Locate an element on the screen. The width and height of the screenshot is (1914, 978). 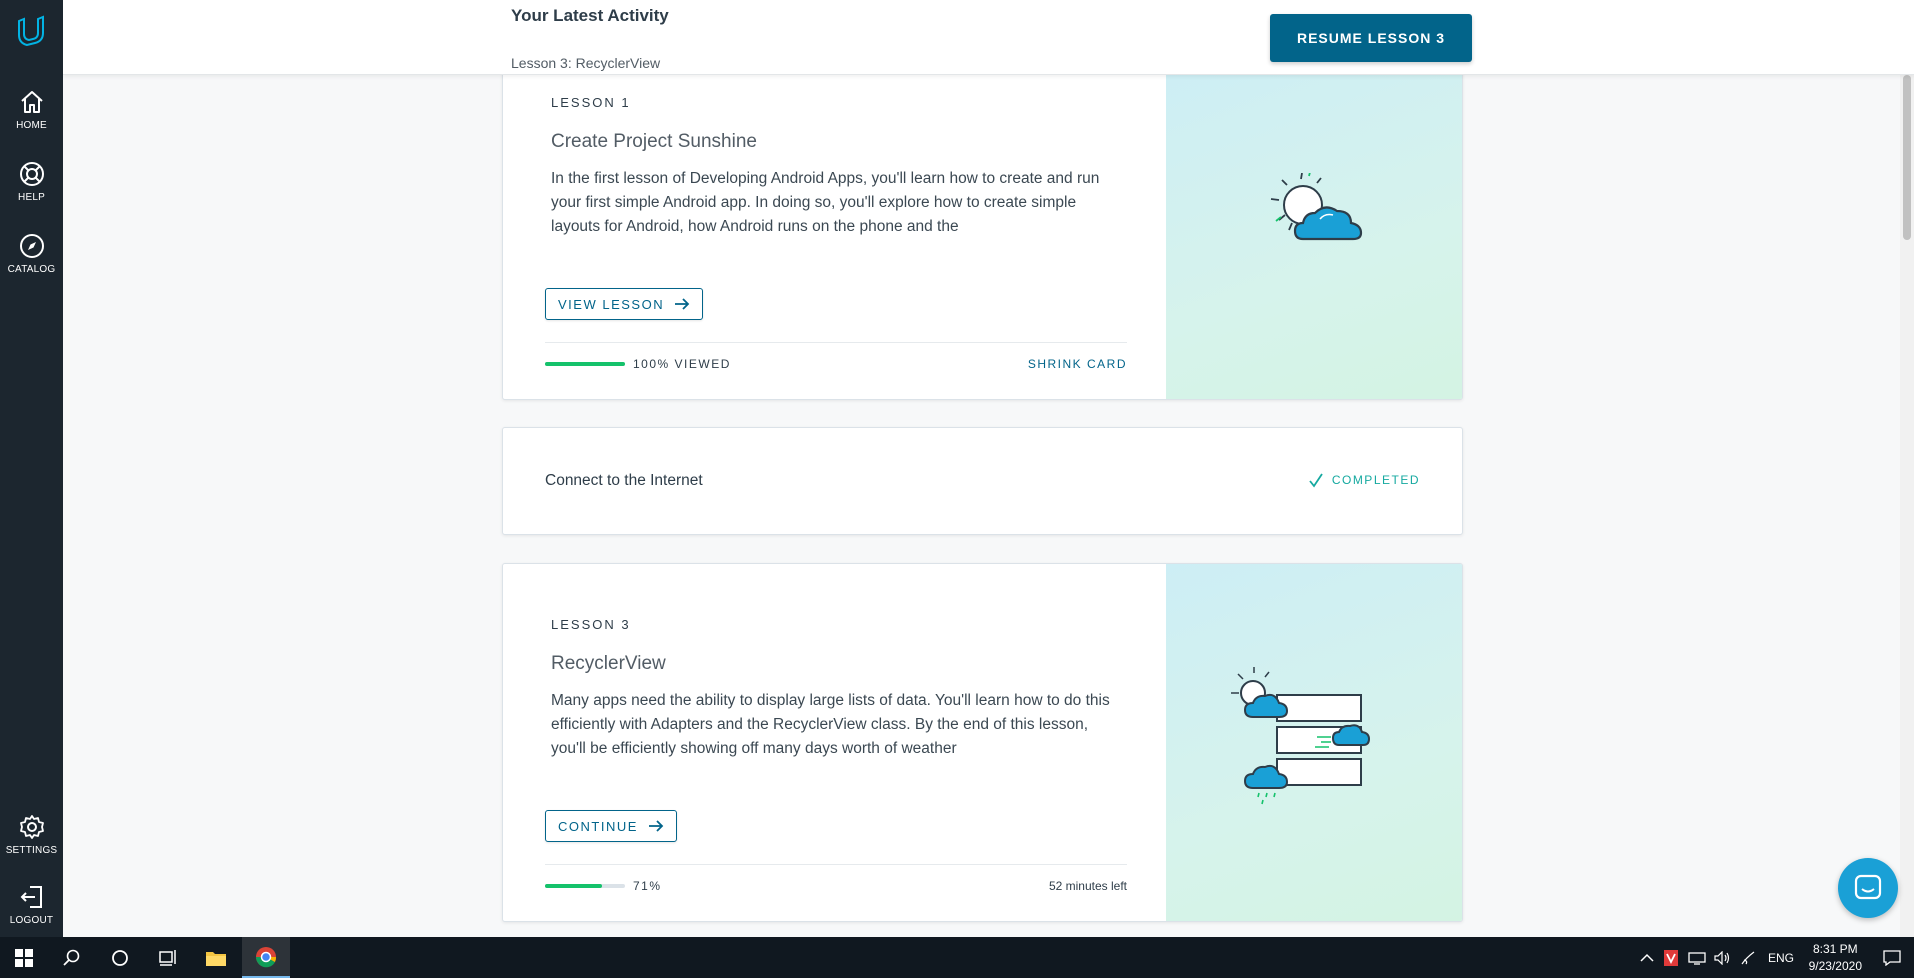
nav-logout: LOGOUT is located at coordinates (31, 904).